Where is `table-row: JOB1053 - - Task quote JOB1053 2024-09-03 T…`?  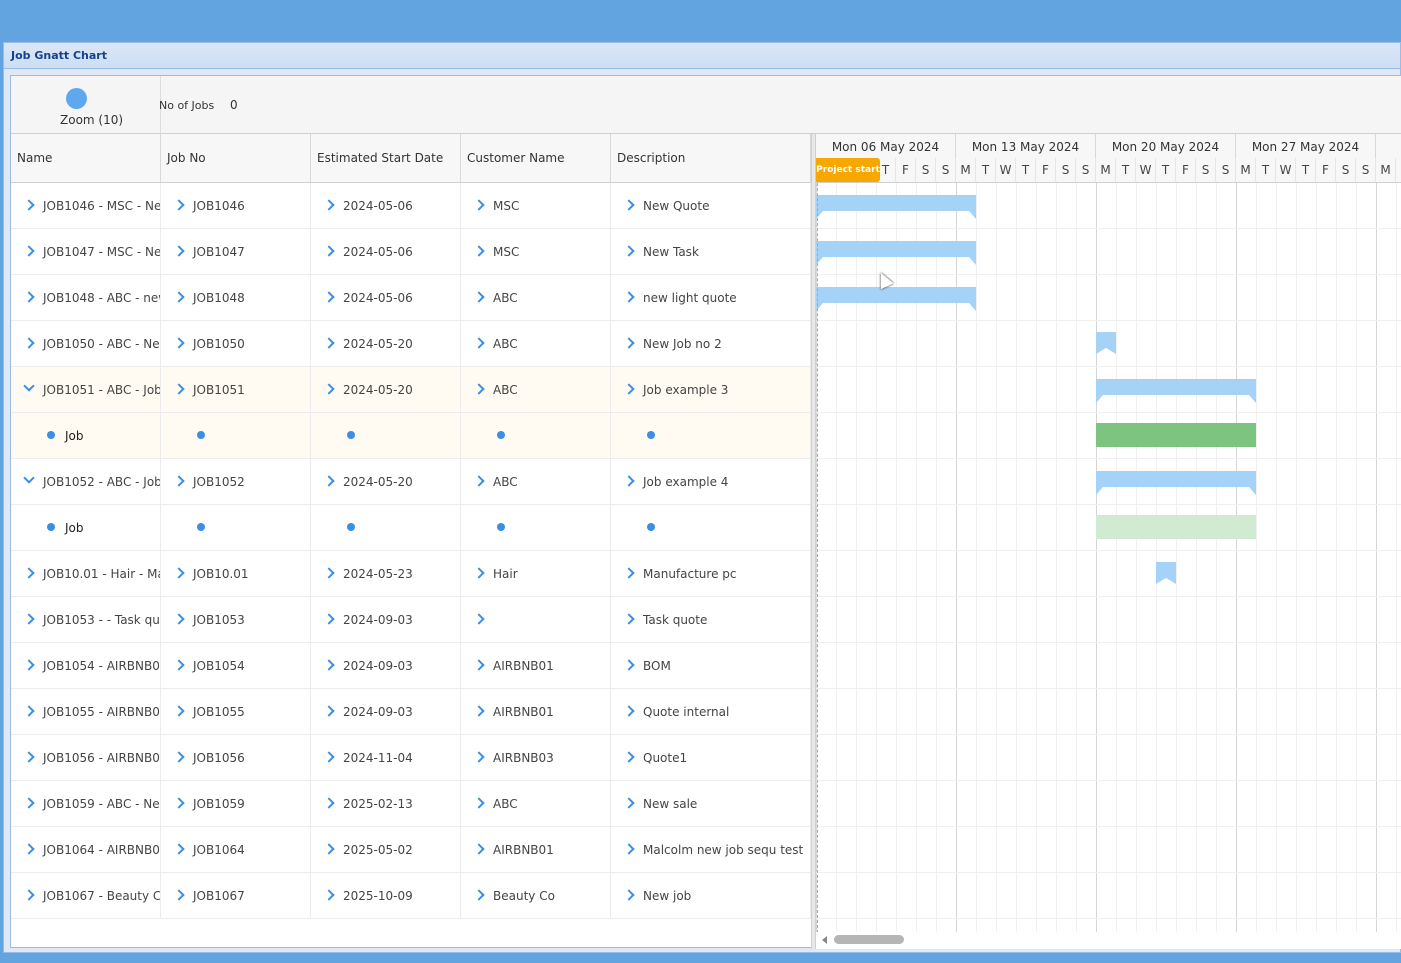 table-row: JOB1053 - - Task quote JOB1053 2024-09-03 T… is located at coordinates (411, 620).